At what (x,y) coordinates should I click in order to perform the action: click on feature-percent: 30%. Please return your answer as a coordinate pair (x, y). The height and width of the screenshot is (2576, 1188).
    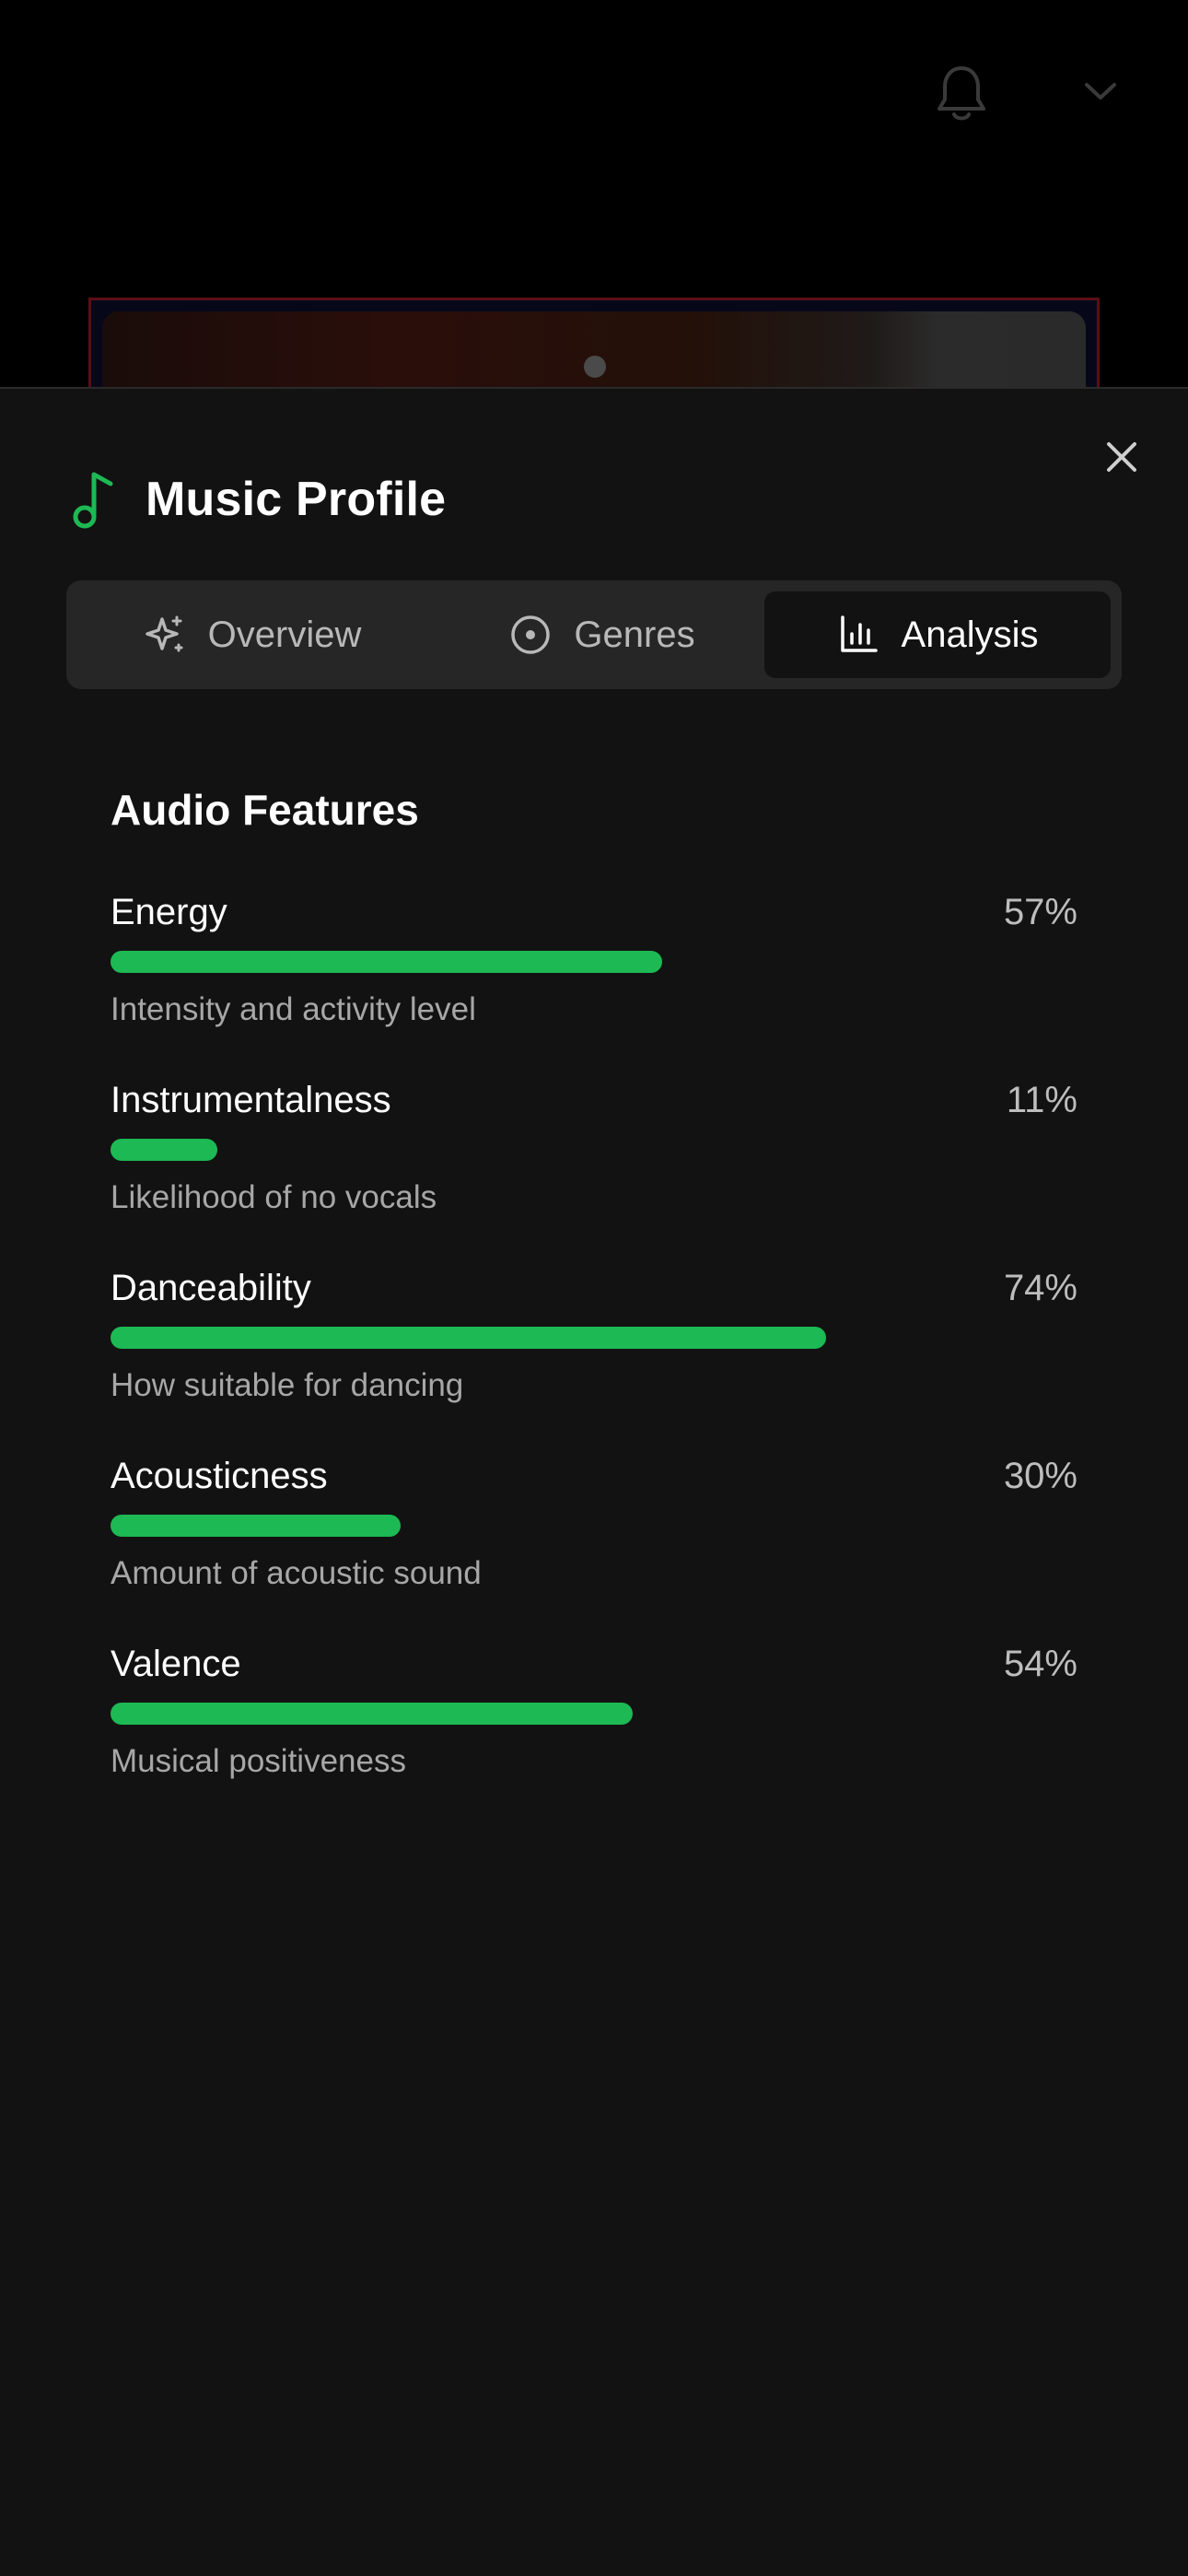
    Looking at the image, I should click on (1040, 1476).